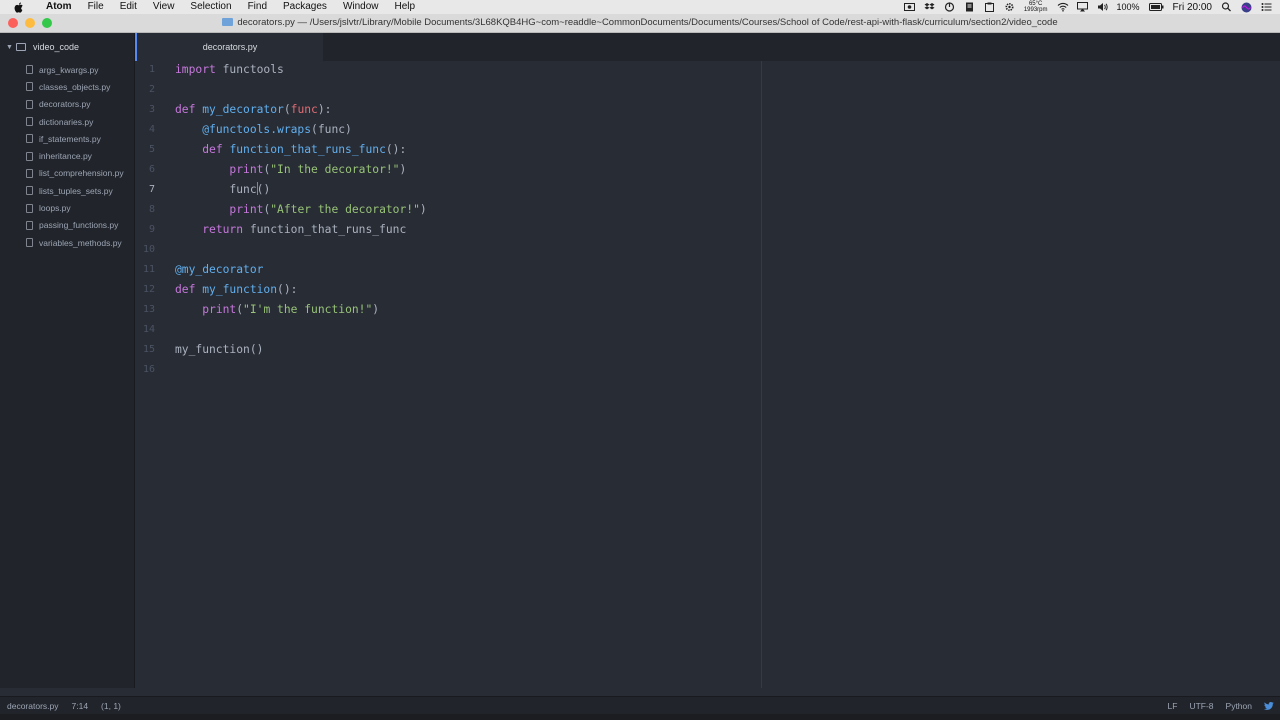 This screenshot has width=1280, height=720. What do you see at coordinates (150, 221) in the screenshot?
I see `line-number-gutter: 1 2 3 4 5 6 7 8 9 10 11 12 13 14 15 16` at bounding box center [150, 221].